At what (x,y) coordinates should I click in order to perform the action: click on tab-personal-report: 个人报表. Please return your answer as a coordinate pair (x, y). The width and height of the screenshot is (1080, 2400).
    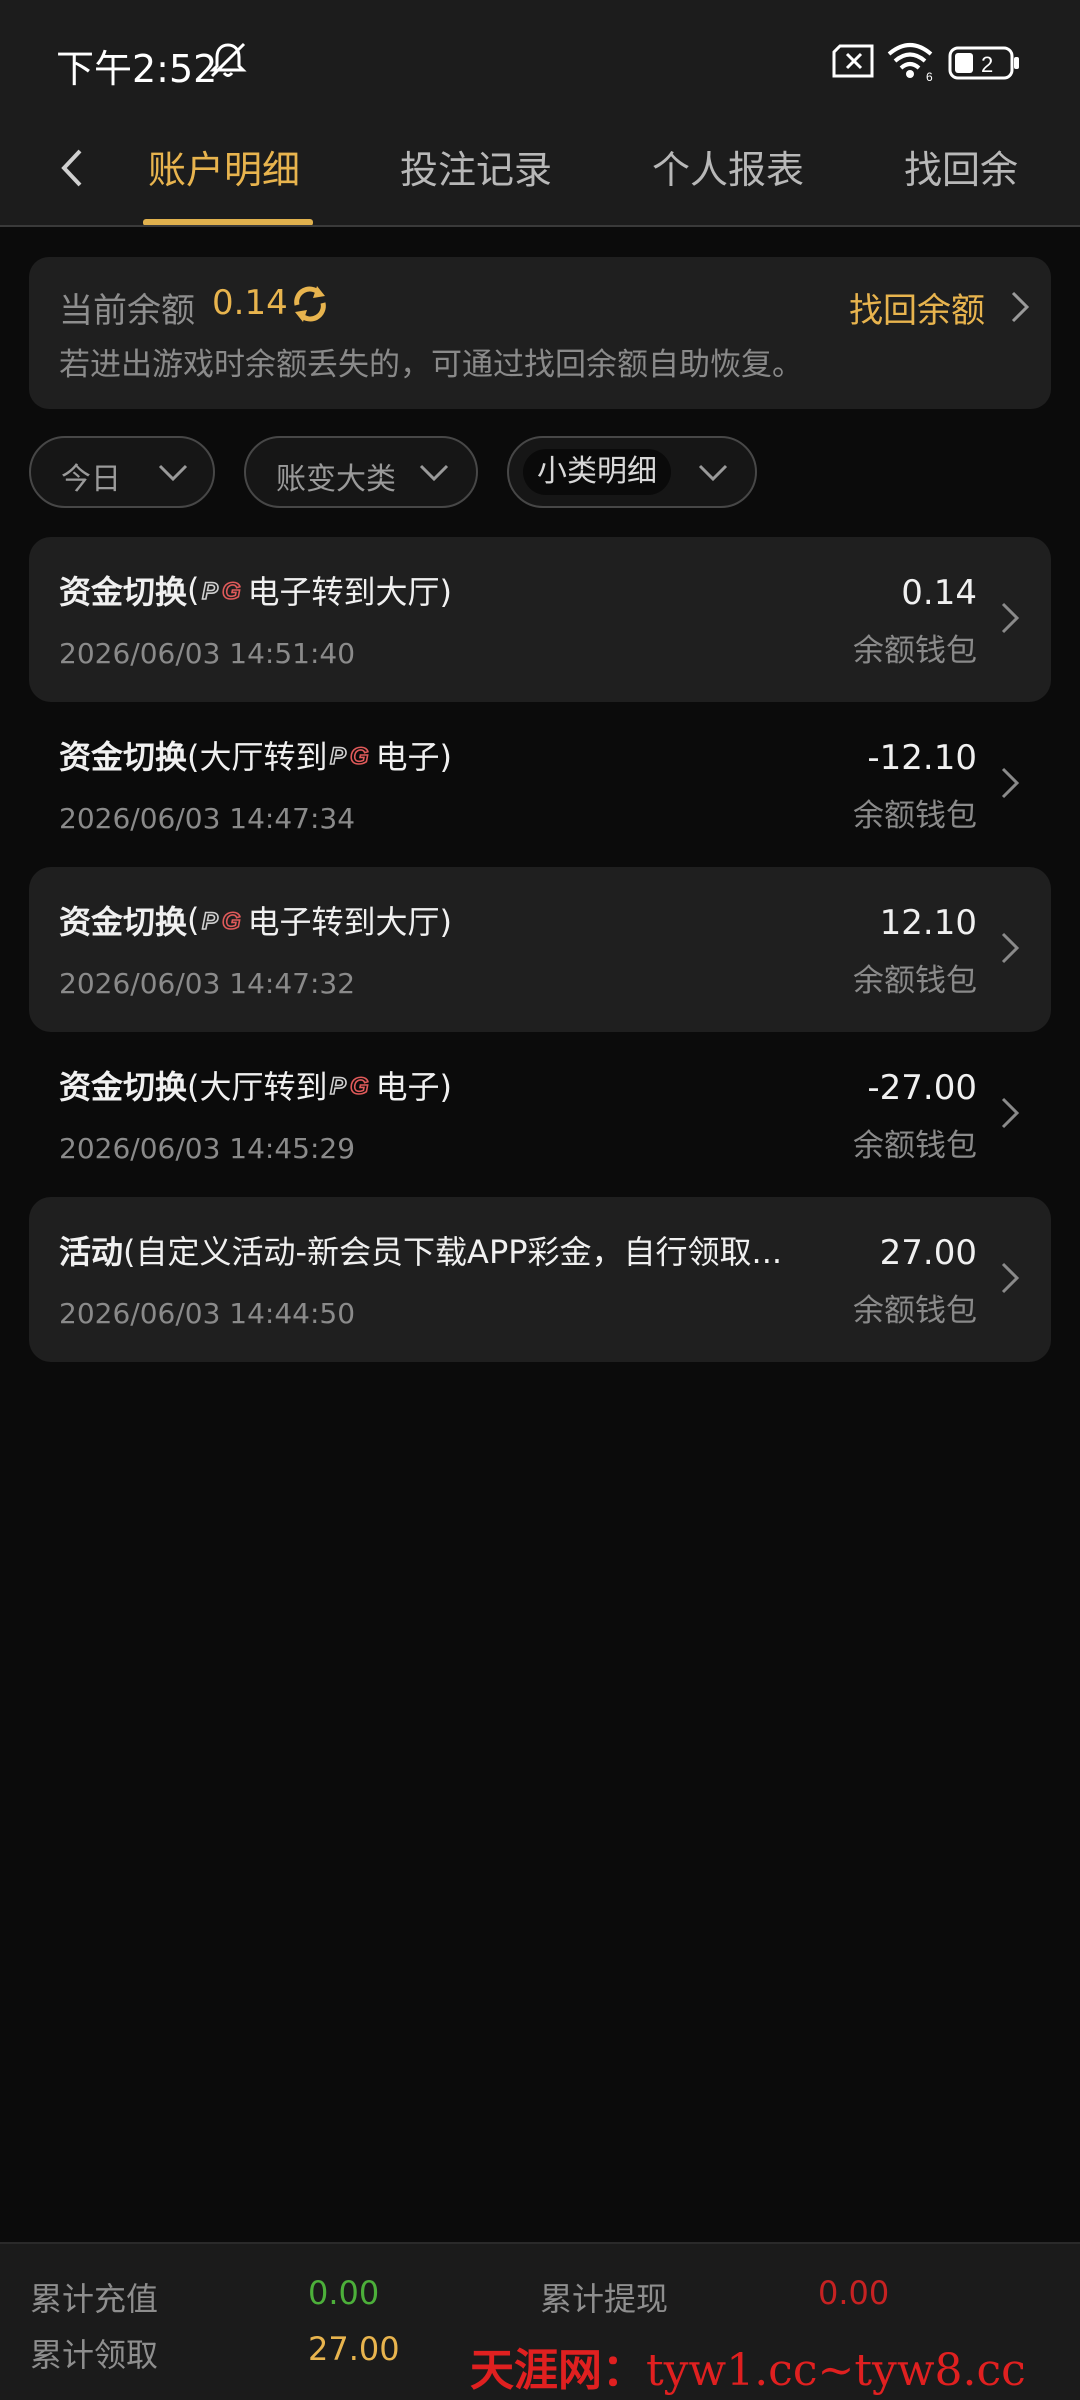
    Looking at the image, I should click on (728, 166).